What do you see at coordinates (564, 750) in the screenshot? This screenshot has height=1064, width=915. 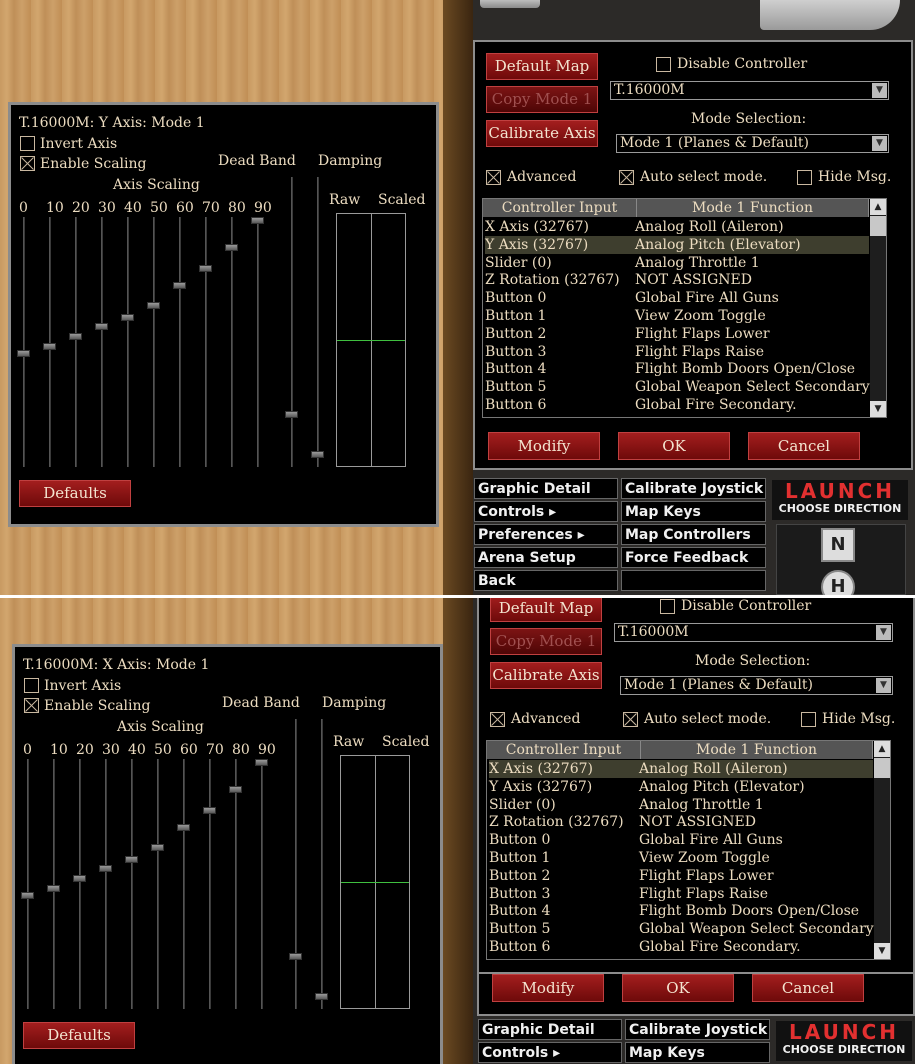 I see `column-header-input: Controller Input` at bounding box center [564, 750].